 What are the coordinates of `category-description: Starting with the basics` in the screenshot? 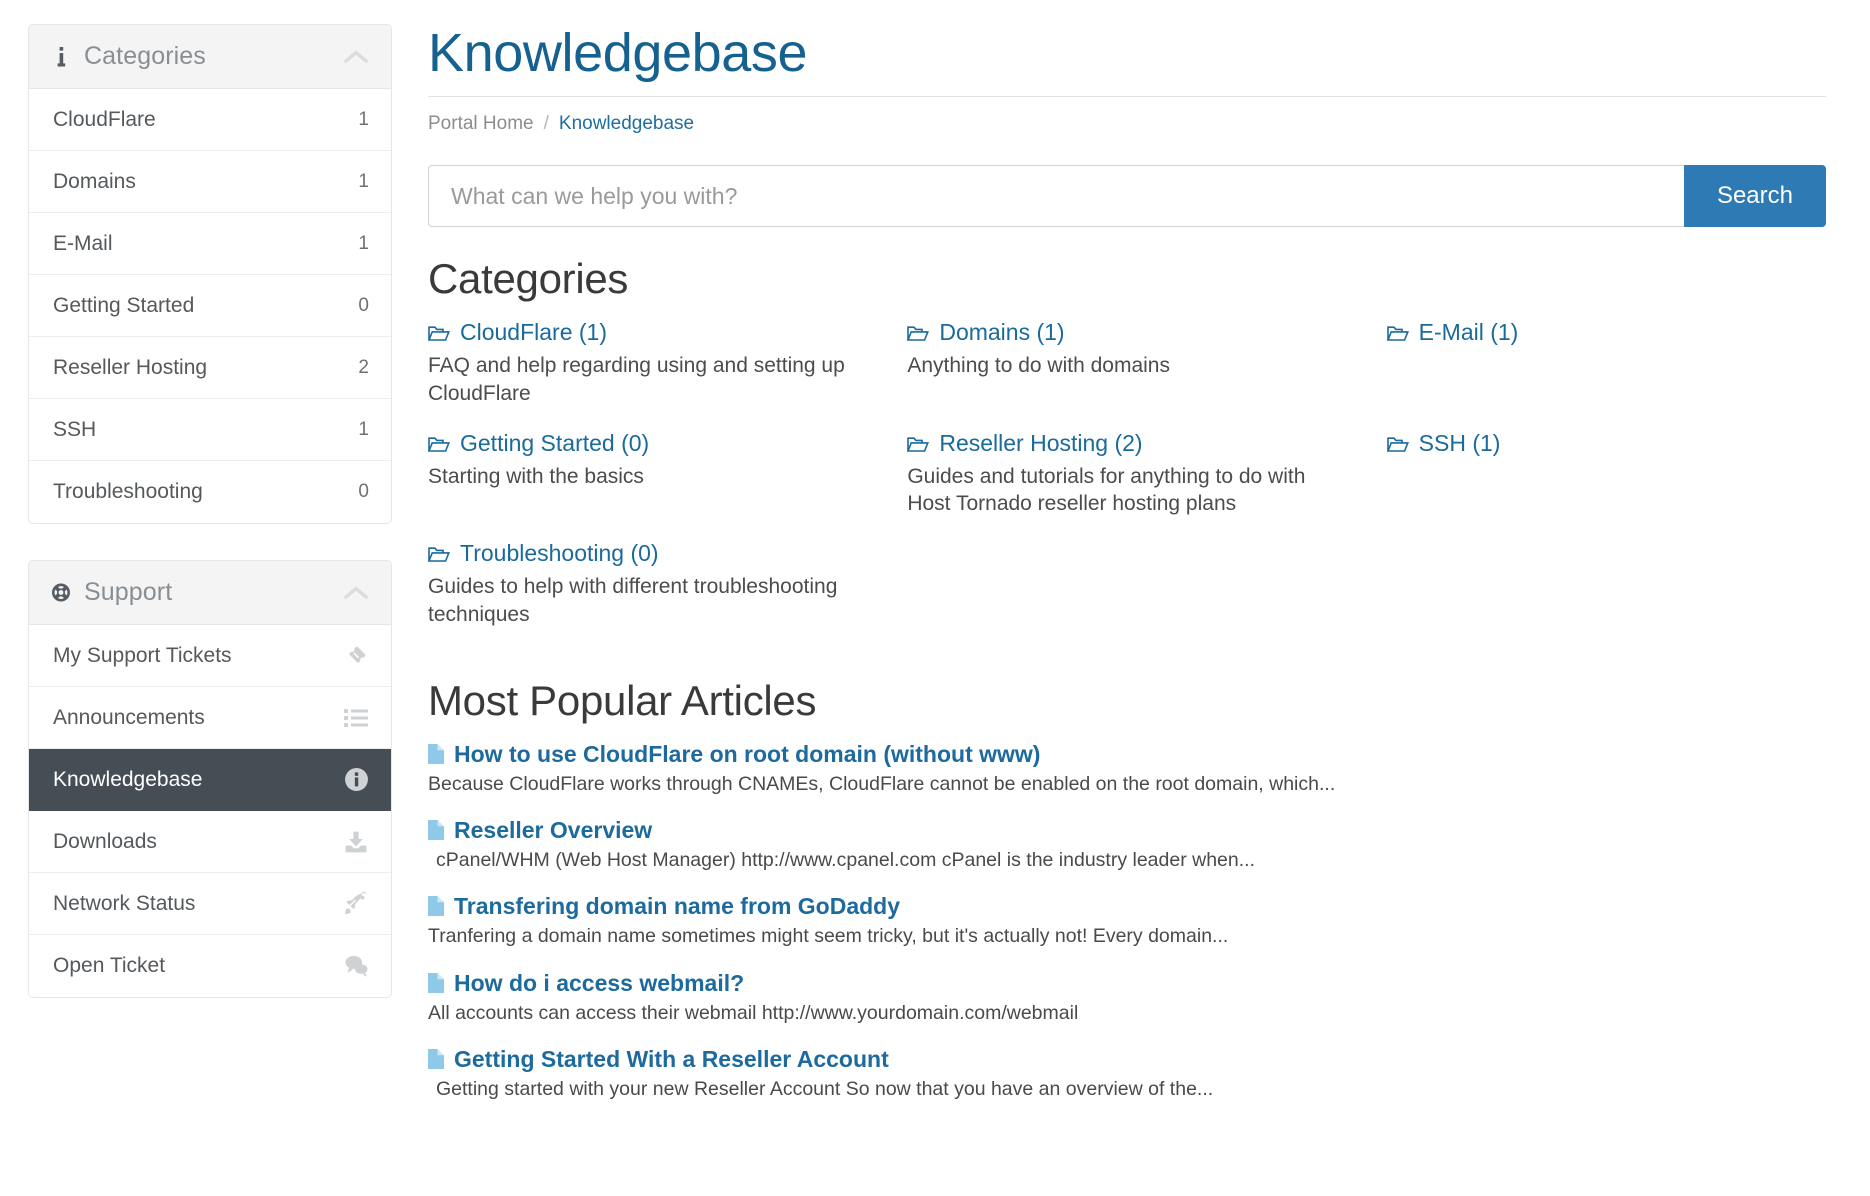 It's located at (536, 476).